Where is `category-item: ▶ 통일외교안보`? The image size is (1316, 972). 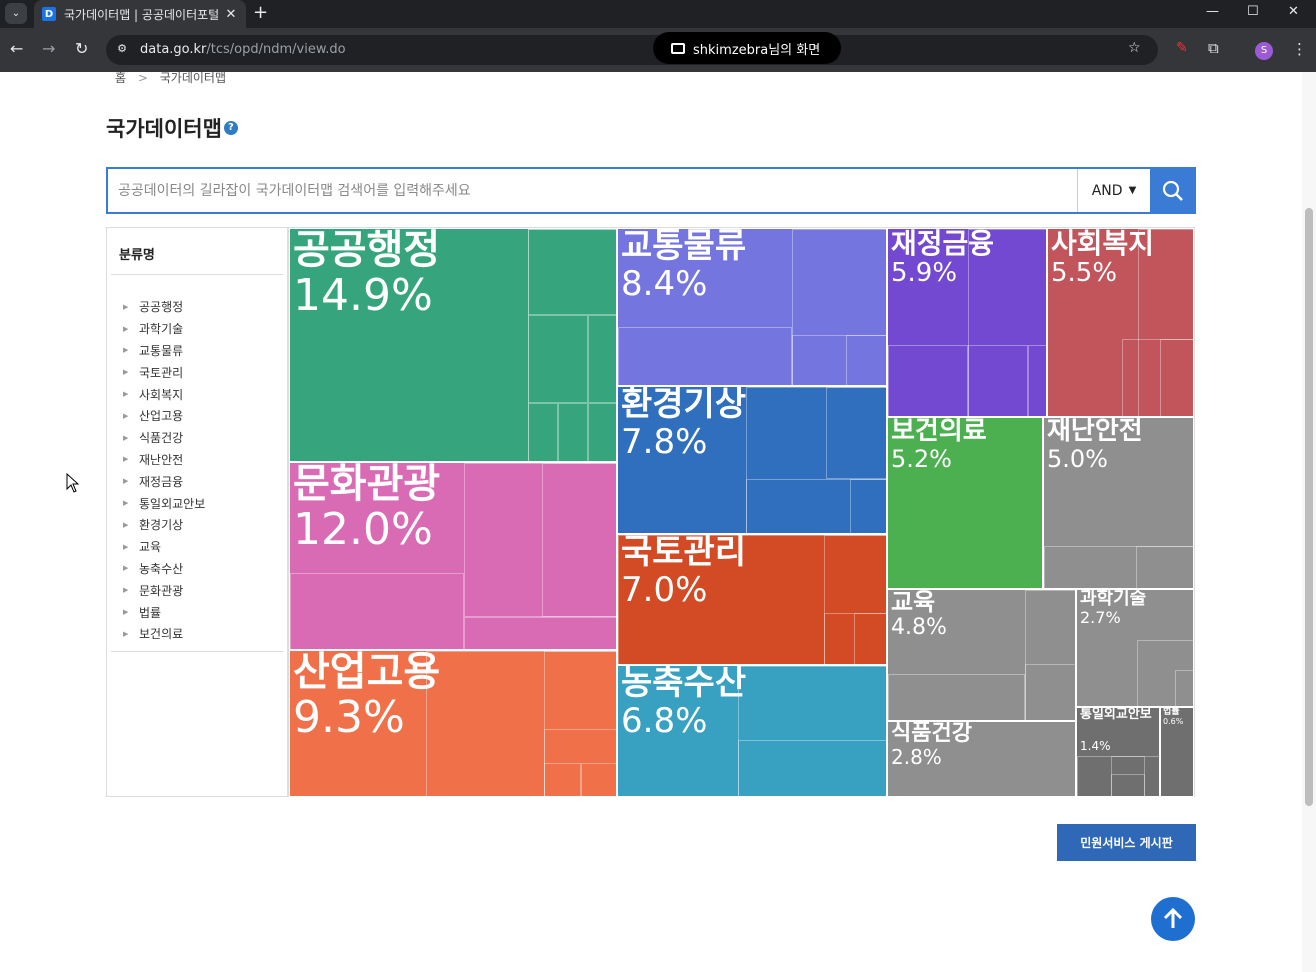 category-item: ▶ 통일외교안보 is located at coordinates (164, 503).